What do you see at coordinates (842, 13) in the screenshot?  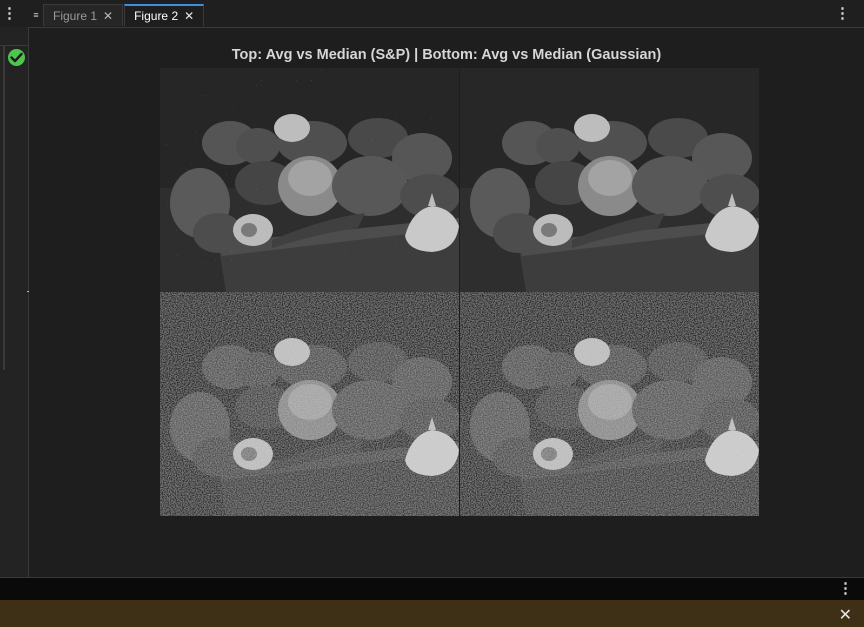 I see `figure-menu-icon: ⋮` at bounding box center [842, 13].